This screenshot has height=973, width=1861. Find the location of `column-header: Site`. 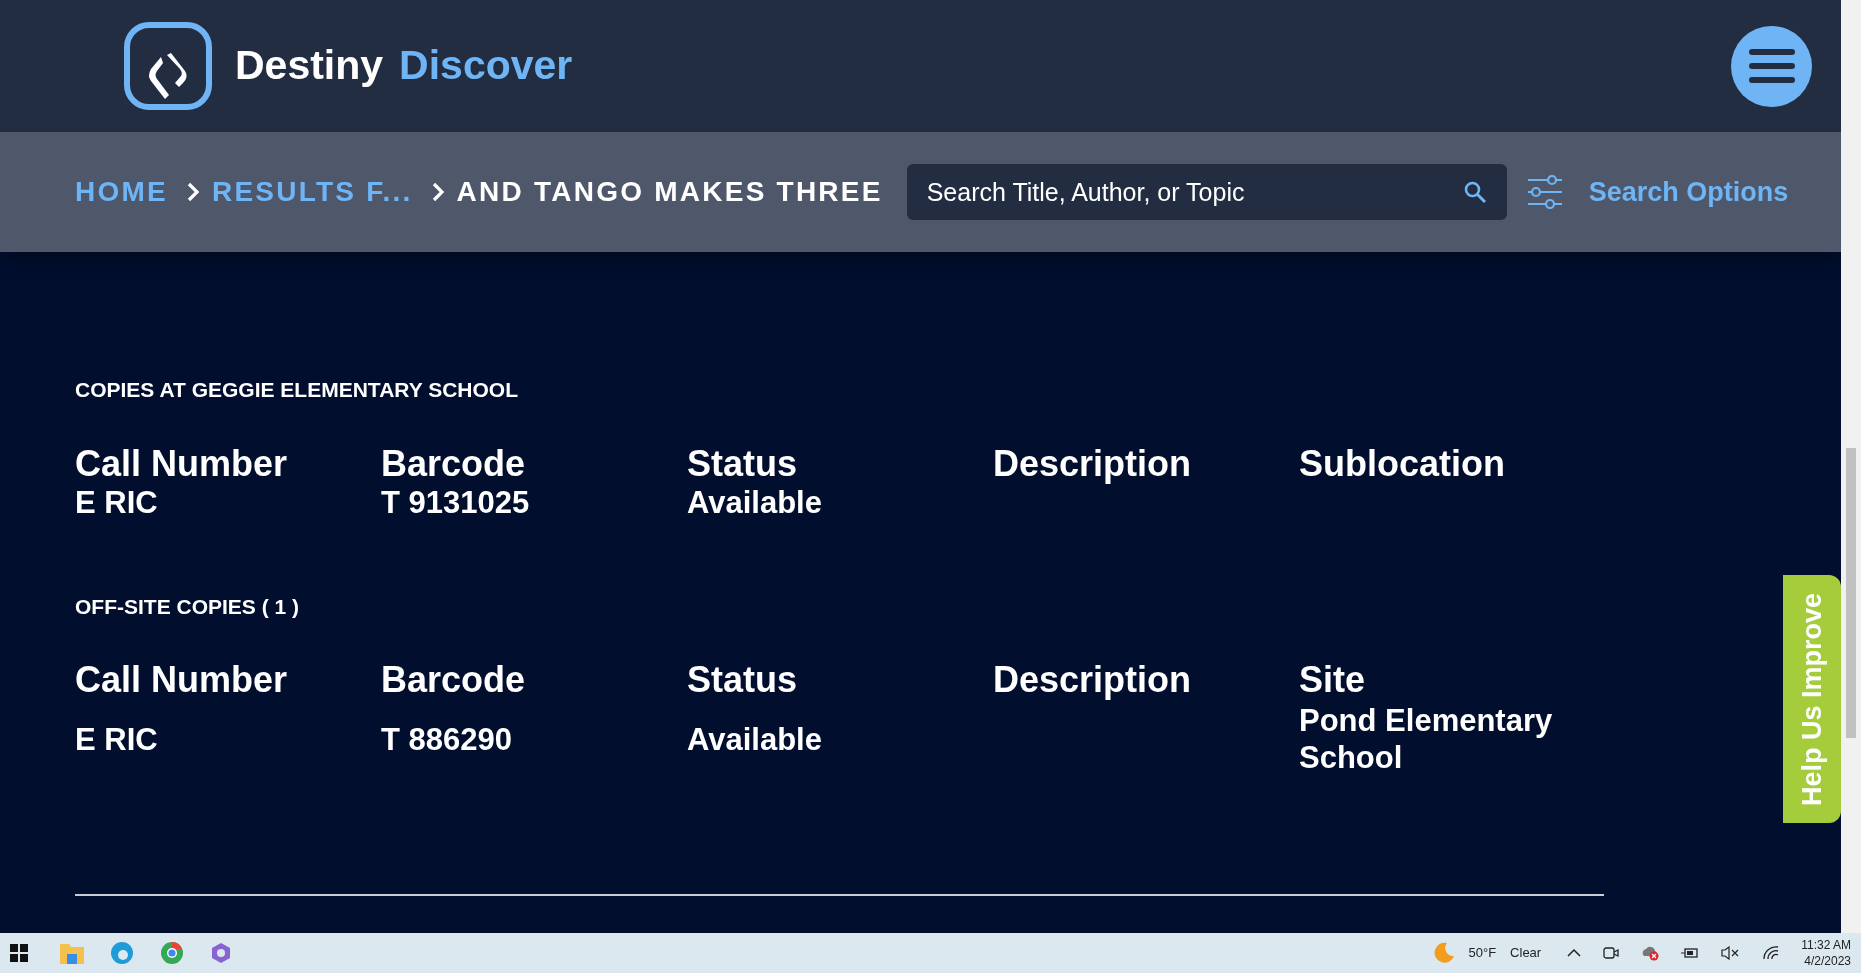

column-header: Site is located at coordinates (1333, 680).